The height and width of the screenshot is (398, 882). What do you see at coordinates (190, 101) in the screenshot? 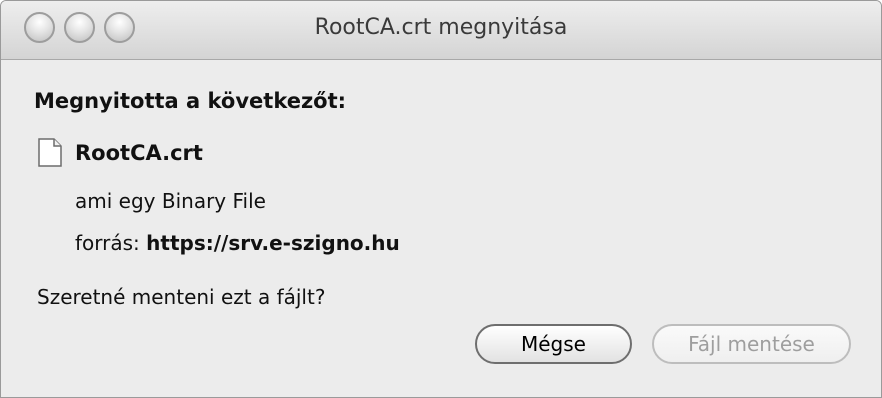
I see `dialog-heading: Megnyitotta a következőt:` at bounding box center [190, 101].